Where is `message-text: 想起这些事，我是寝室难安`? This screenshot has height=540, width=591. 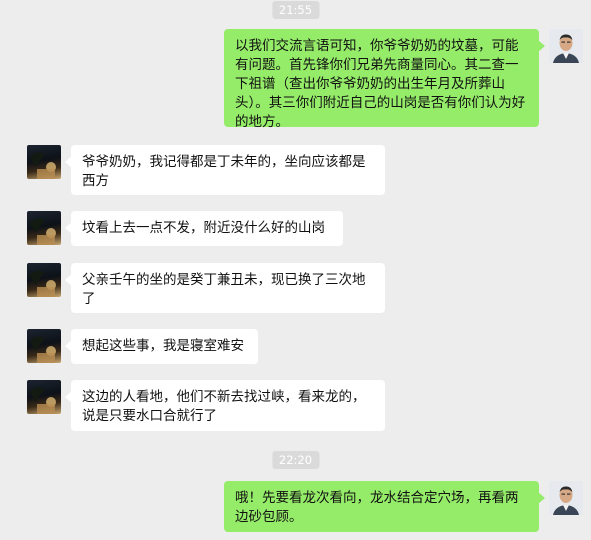 message-text: 想起这些事，我是寝室难安 is located at coordinates (163, 346).